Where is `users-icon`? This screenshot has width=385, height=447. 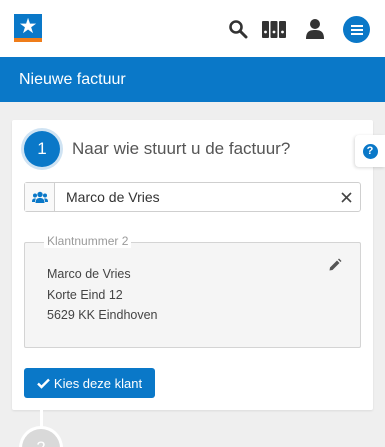 users-icon is located at coordinates (39, 197).